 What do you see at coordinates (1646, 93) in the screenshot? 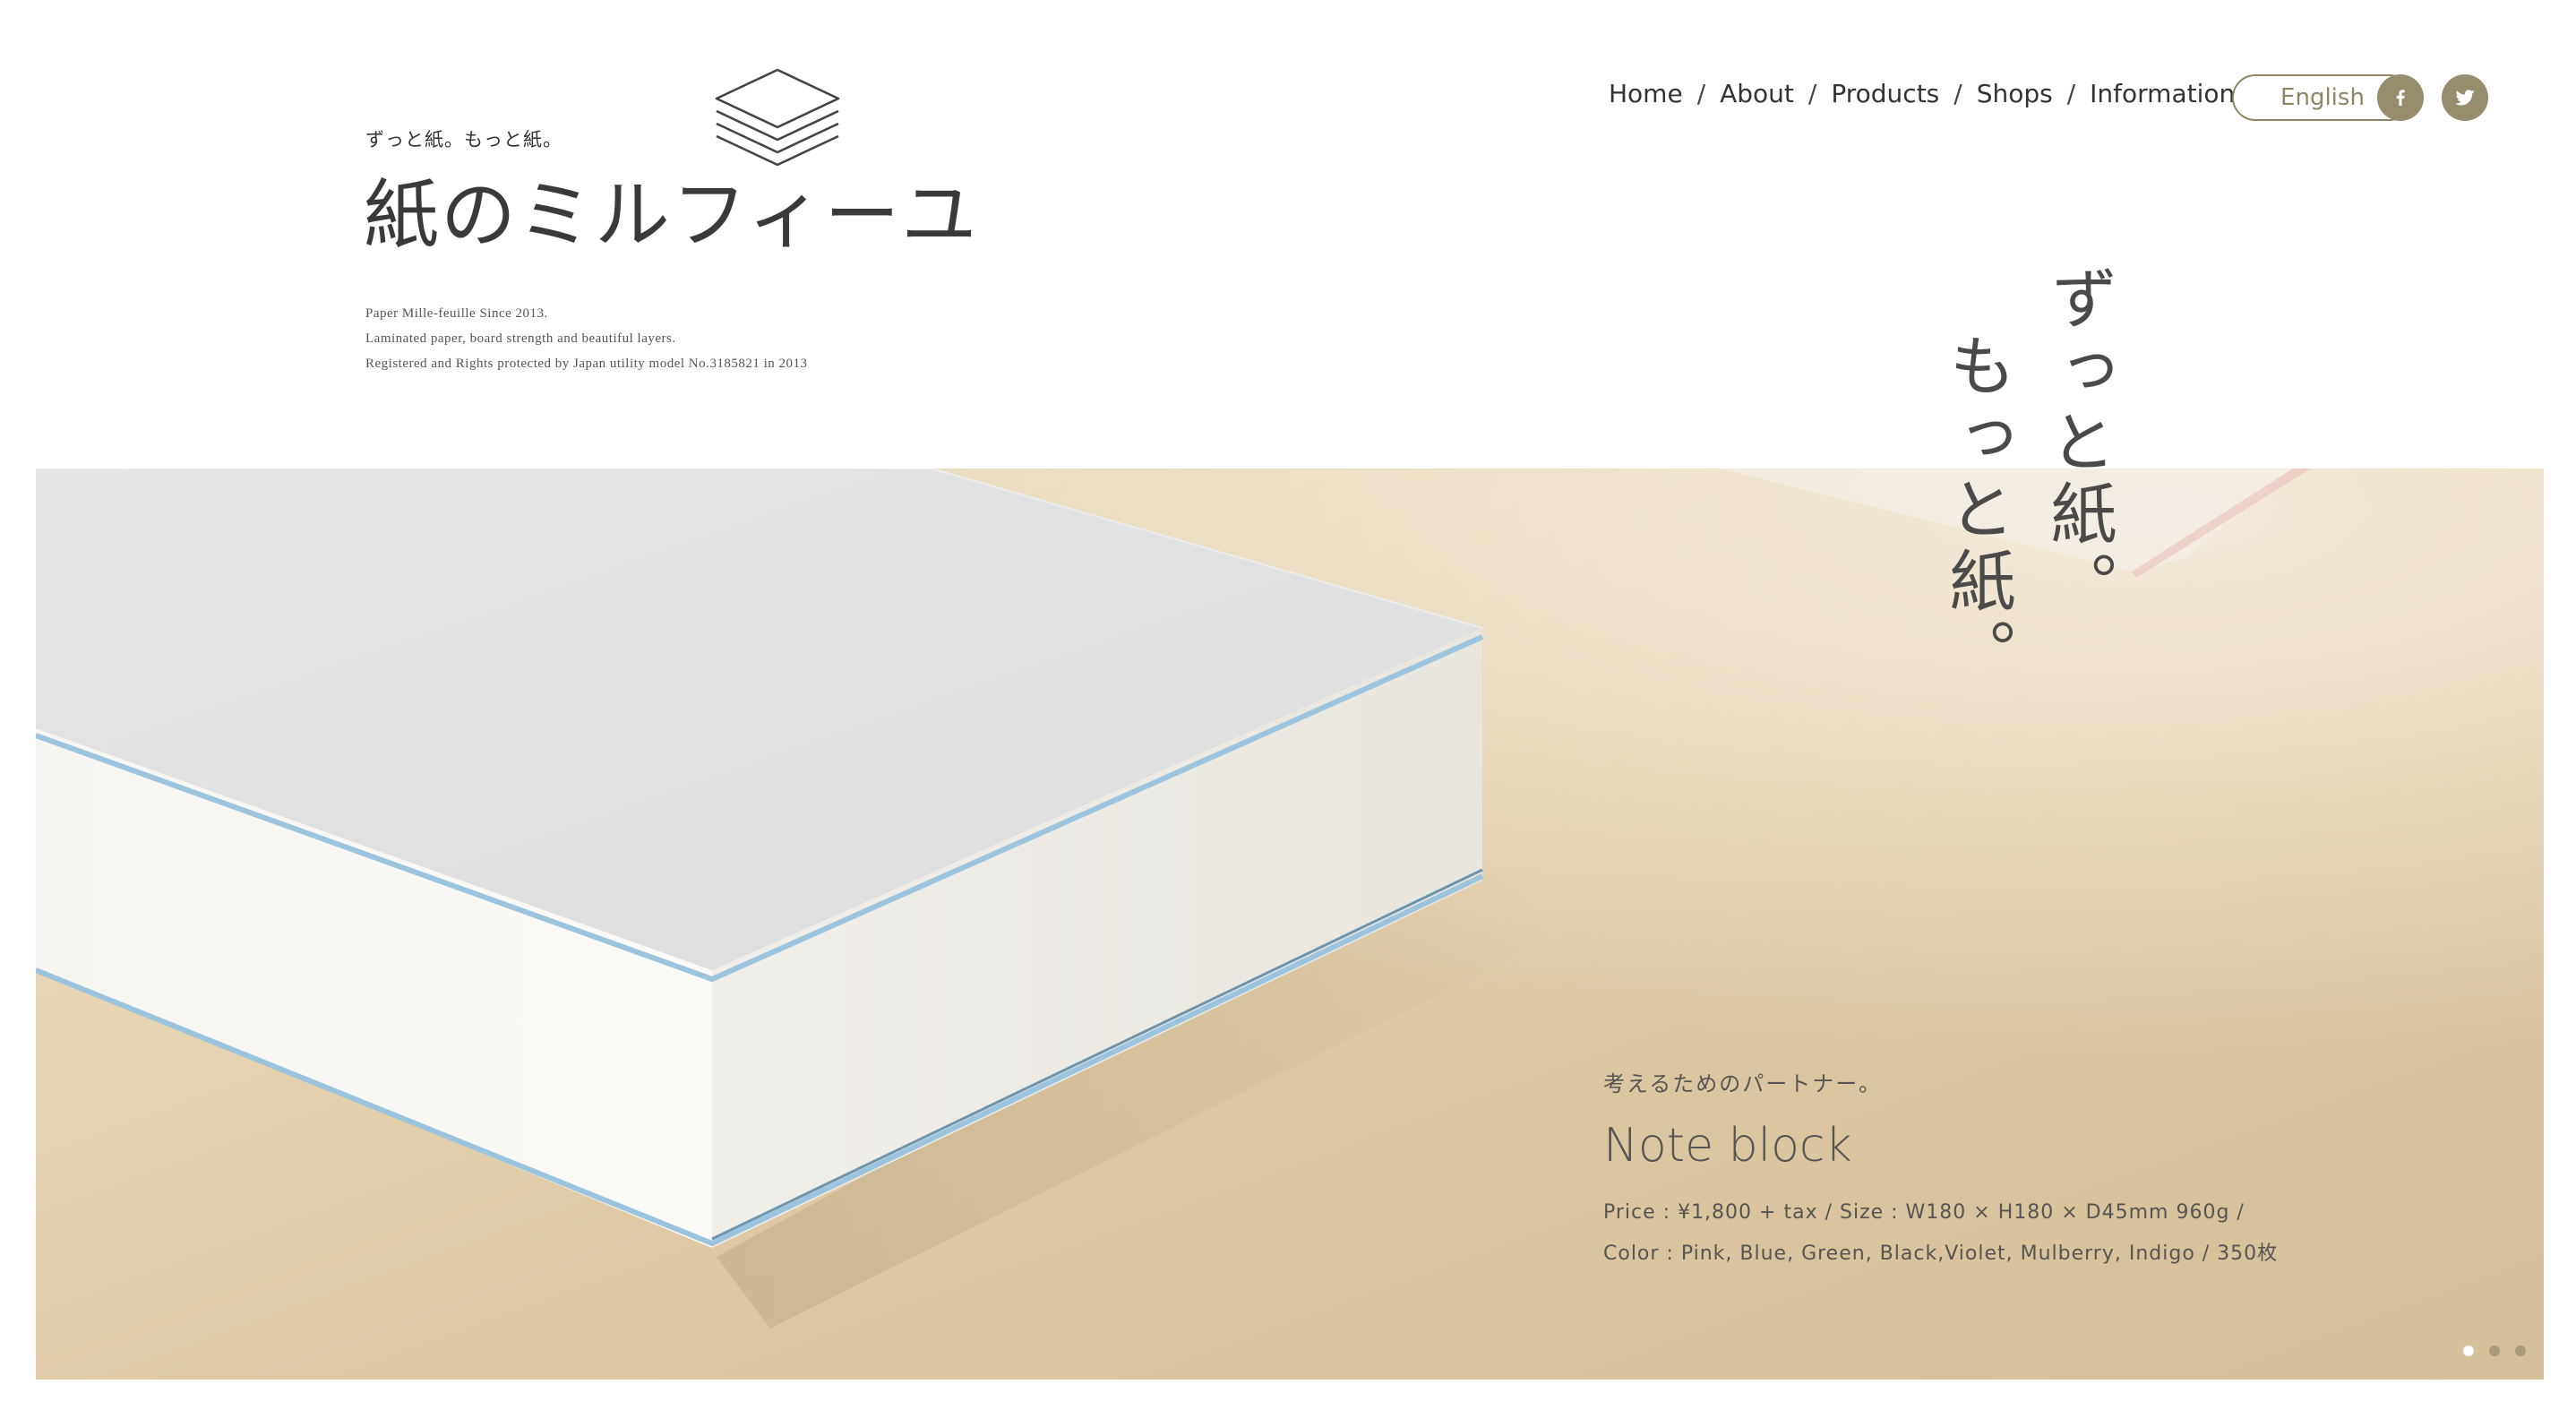
I see `nav-home: Home` at bounding box center [1646, 93].